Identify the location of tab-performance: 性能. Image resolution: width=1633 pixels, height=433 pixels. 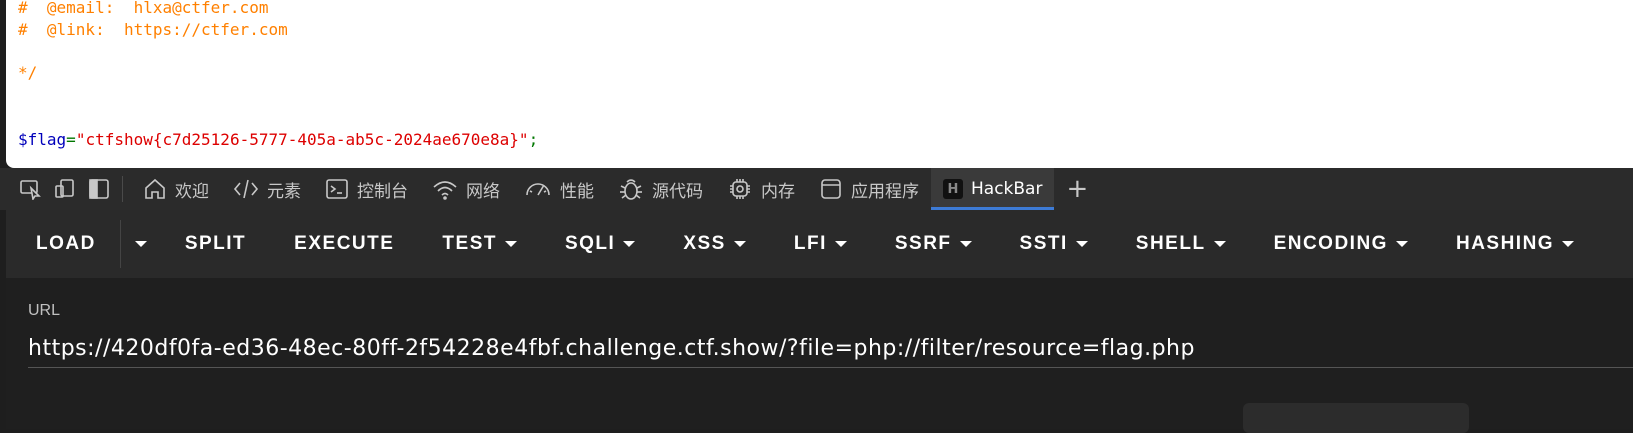
(559, 189).